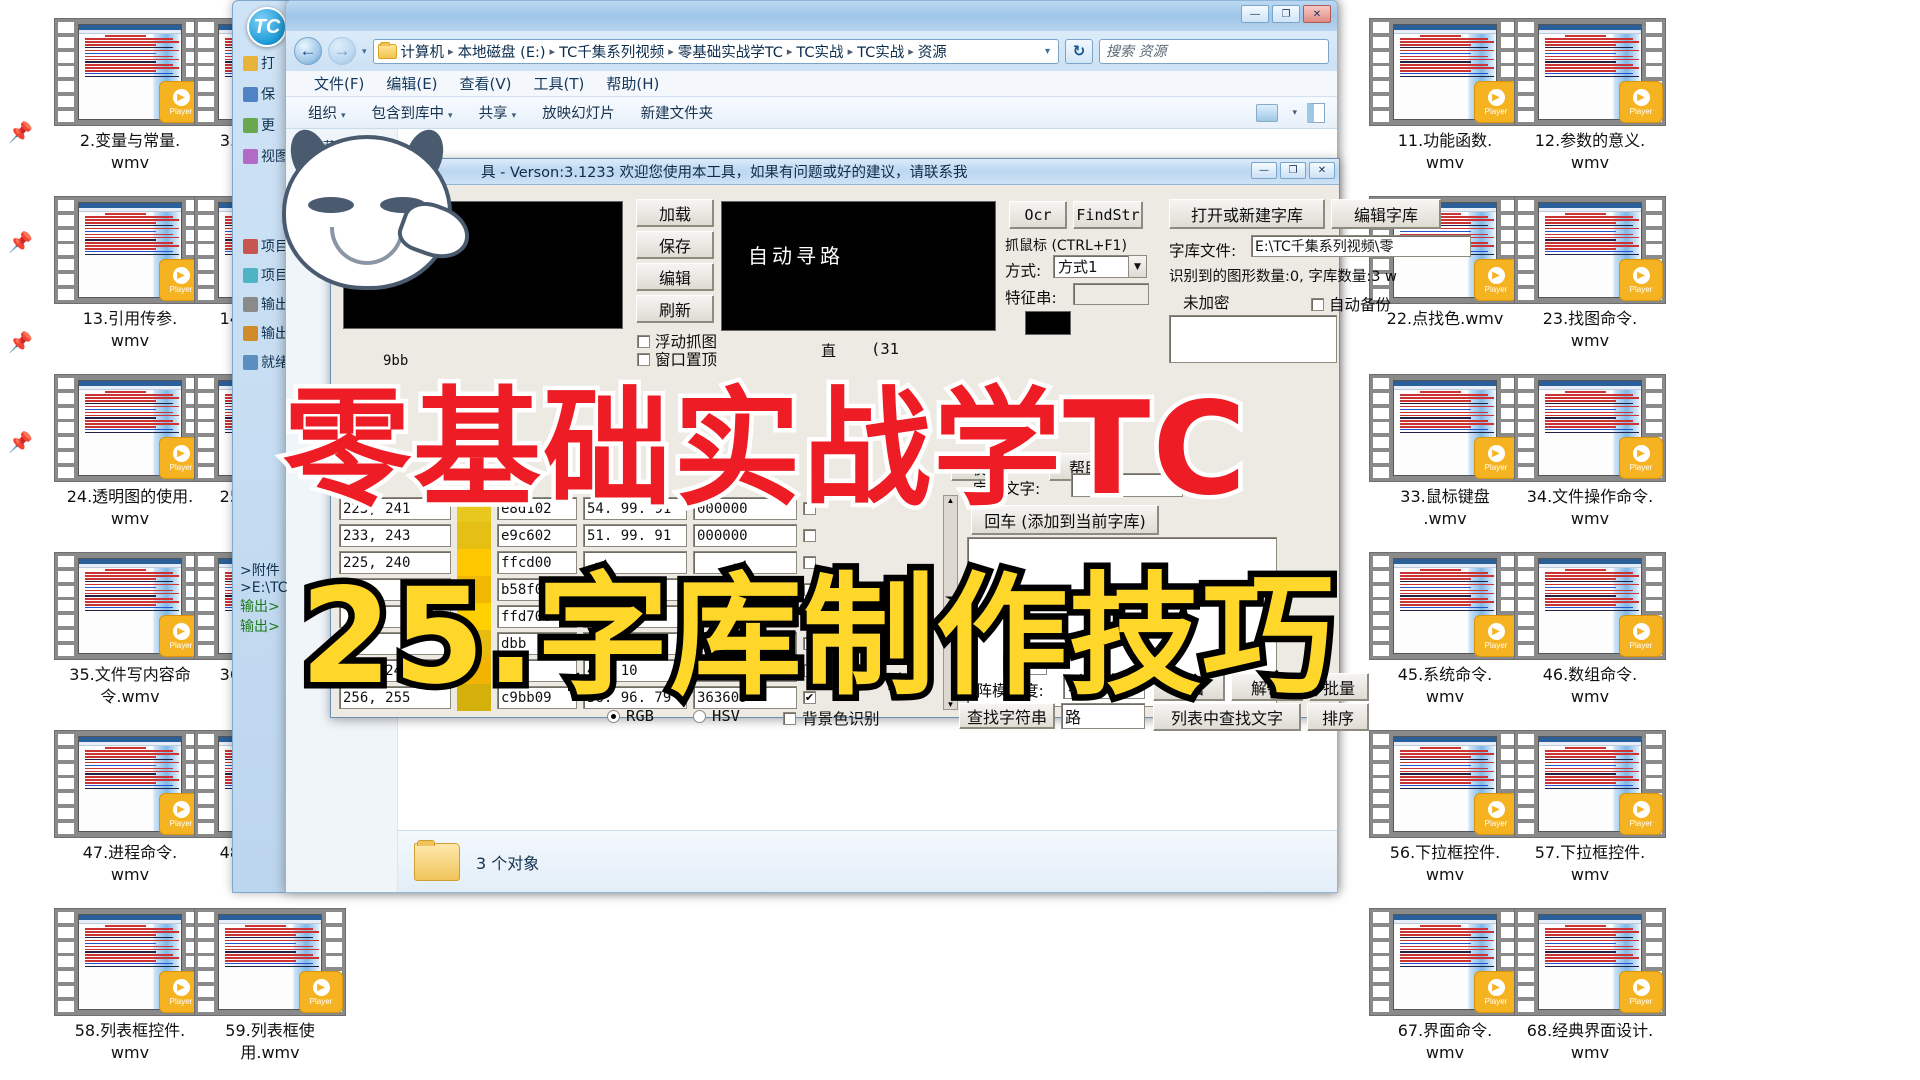  Describe the element at coordinates (811, 113) in the screenshot. I see `explorer-toolbar: 组织 ▾ 包含到库中 ▾ 共享 ▾ 放映幻灯片 新建文件夹 ▾` at that location.